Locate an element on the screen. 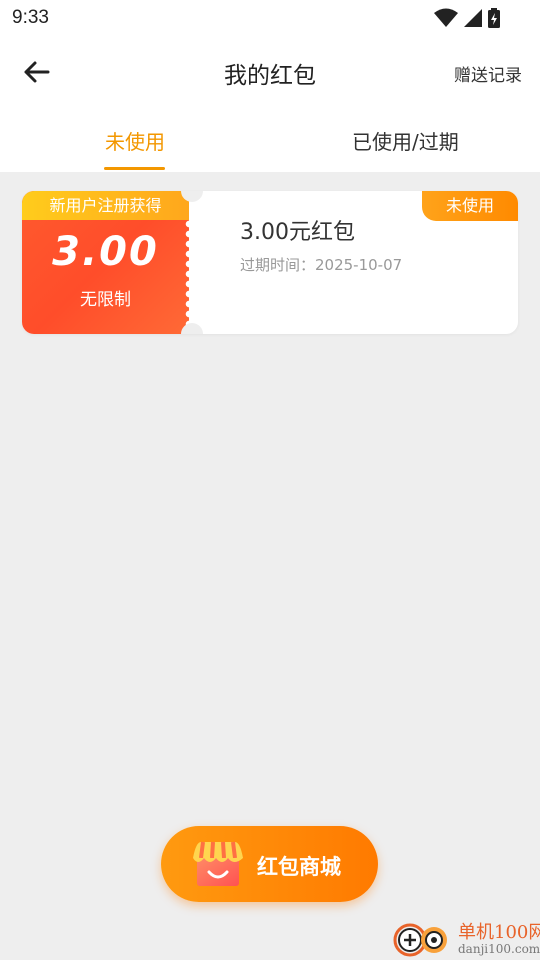  coupon-notch-bottom is located at coordinates (192, 328).